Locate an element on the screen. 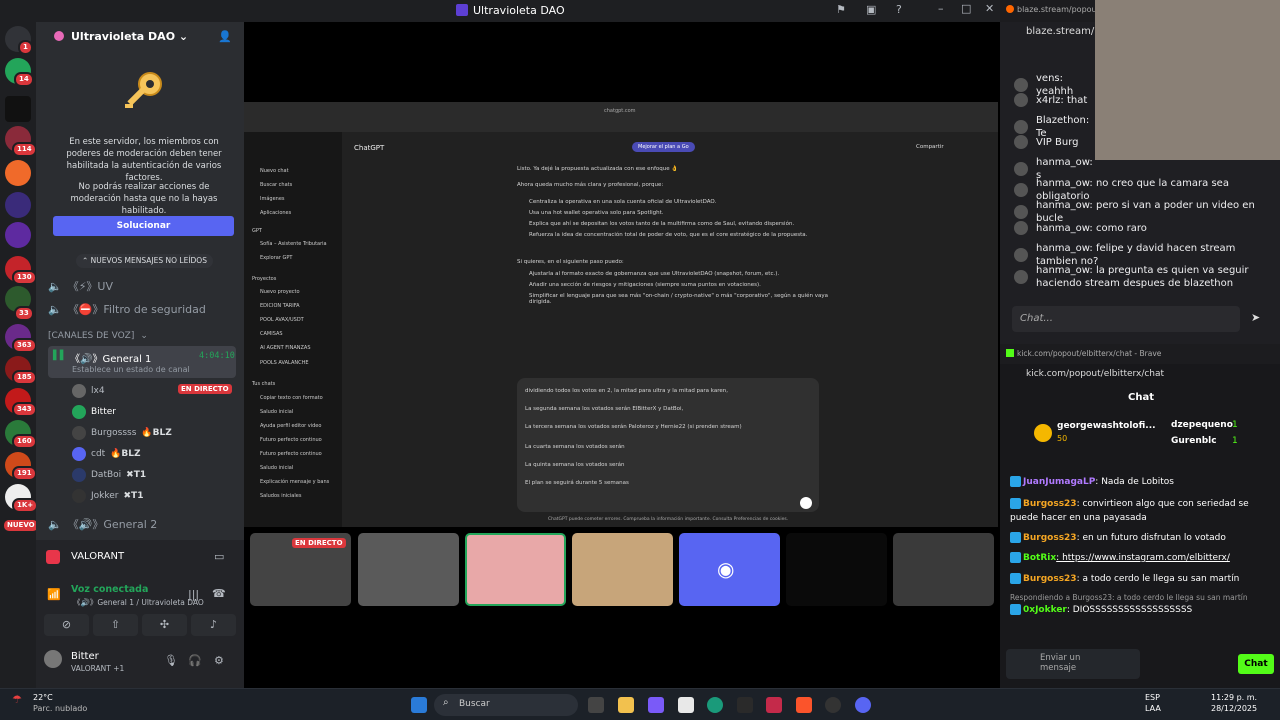 The width and height of the screenshot is (1280, 720). lang: ESP is located at coordinates (1152, 697).